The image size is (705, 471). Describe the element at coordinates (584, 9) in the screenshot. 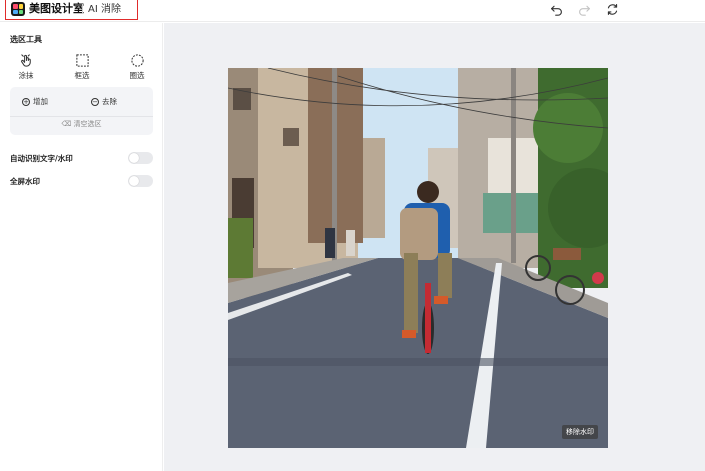

I see `redo-icon` at that location.